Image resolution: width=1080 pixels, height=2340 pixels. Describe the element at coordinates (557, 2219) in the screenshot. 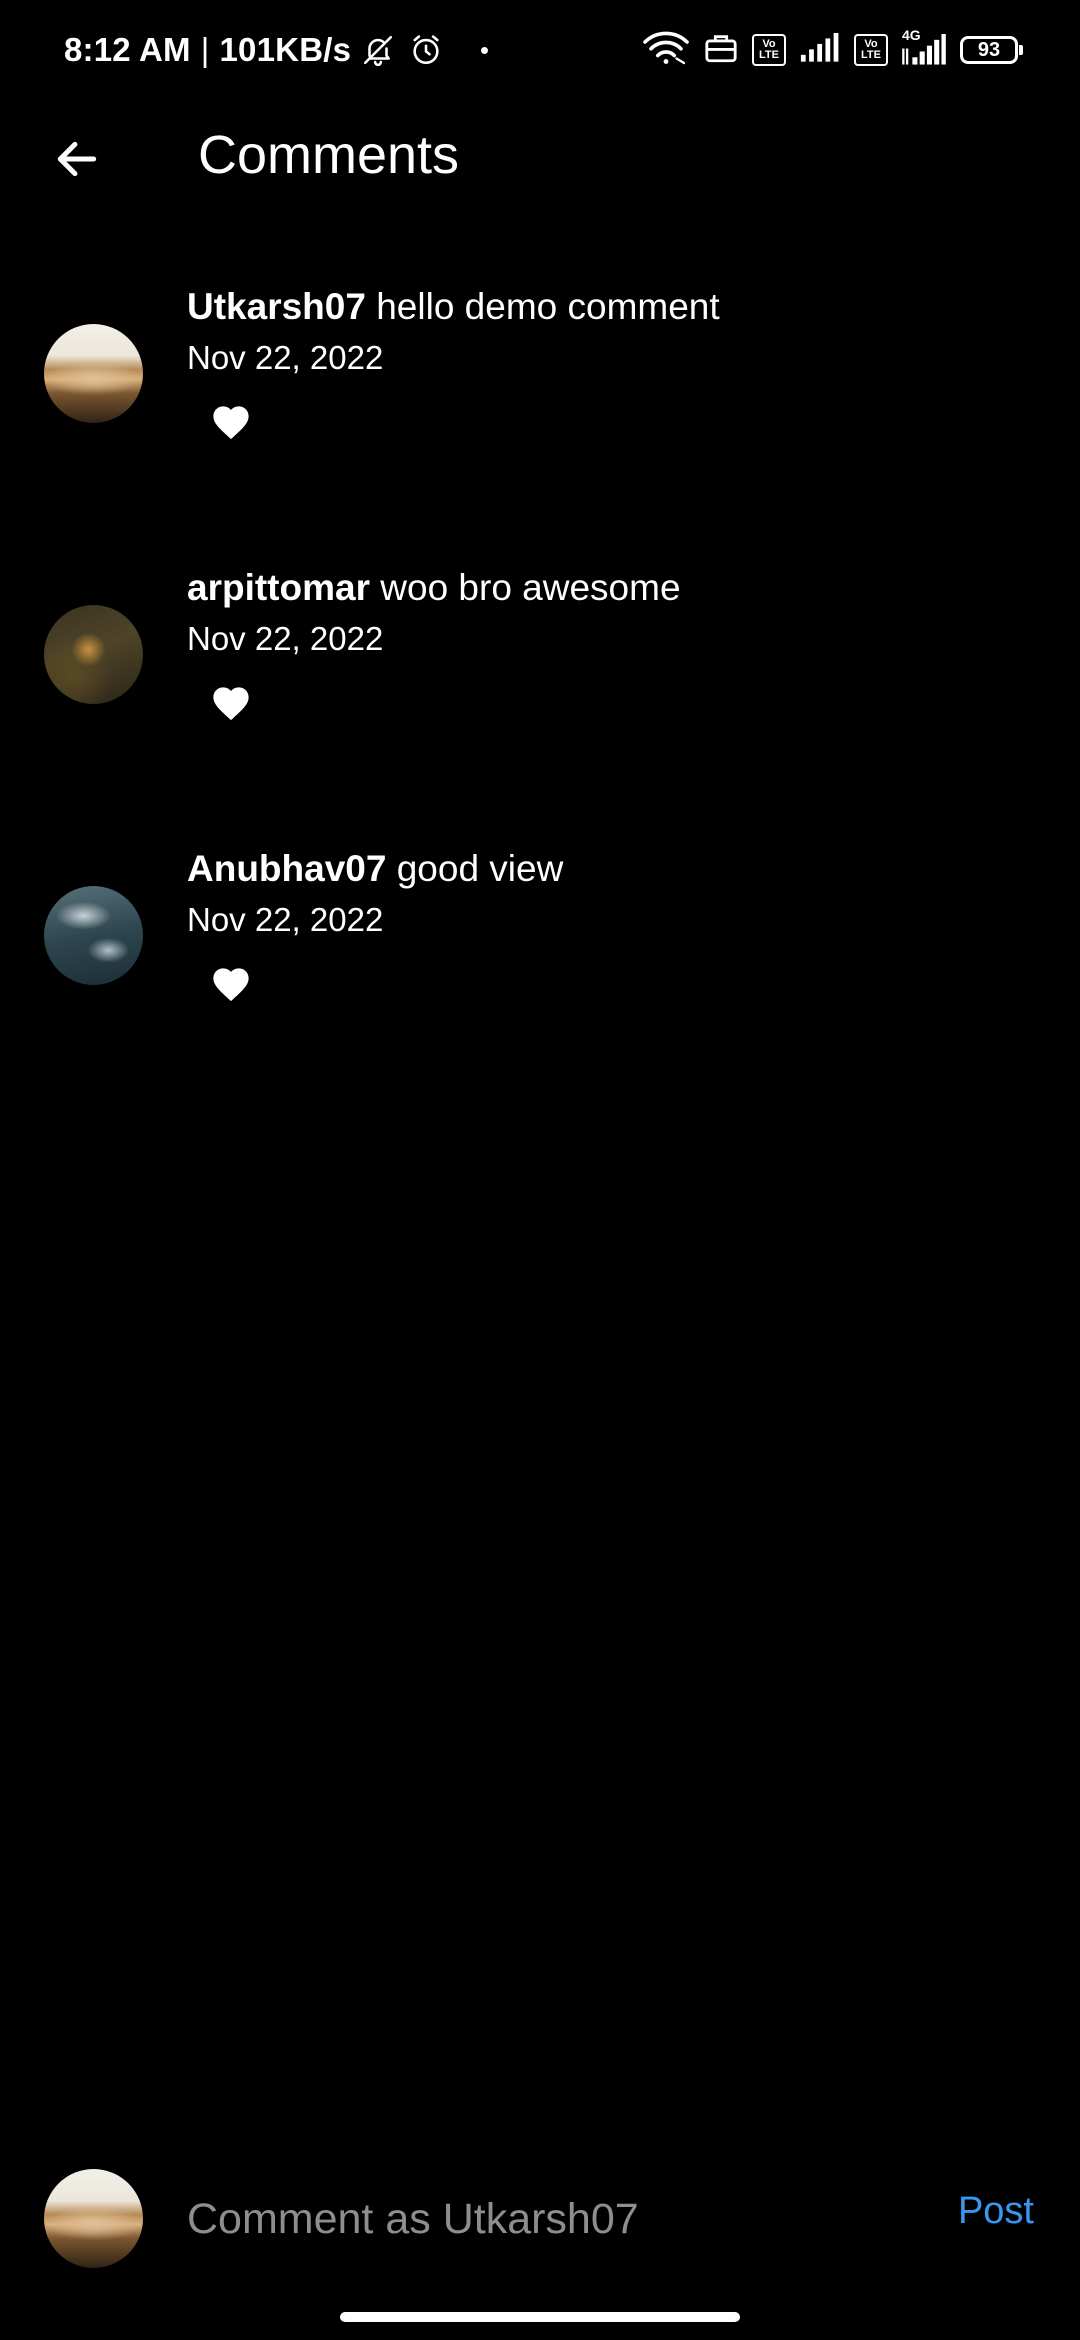

I see `comment-input` at that location.